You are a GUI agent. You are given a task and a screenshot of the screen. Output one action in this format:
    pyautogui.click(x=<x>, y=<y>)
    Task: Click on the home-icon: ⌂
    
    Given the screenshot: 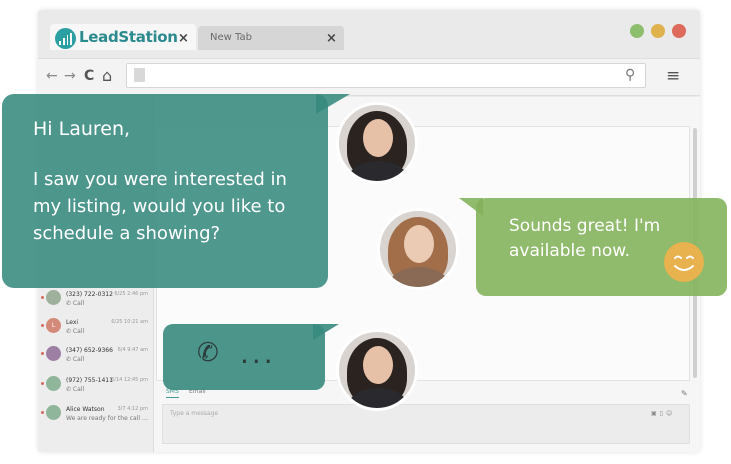 What is the action you would take?
    pyautogui.click(x=107, y=75)
    